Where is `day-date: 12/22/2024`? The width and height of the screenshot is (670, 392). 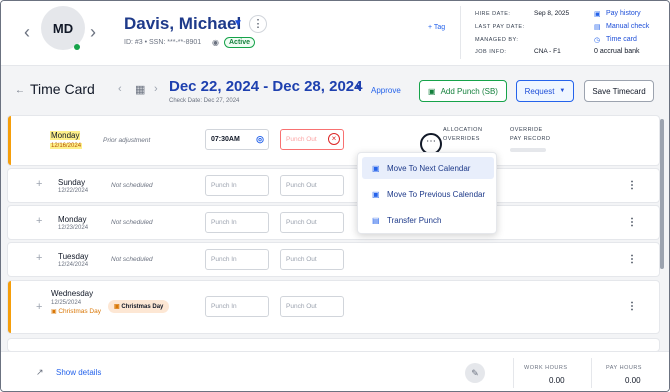 day-date: 12/22/2024 is located at coordinates (73, 191).